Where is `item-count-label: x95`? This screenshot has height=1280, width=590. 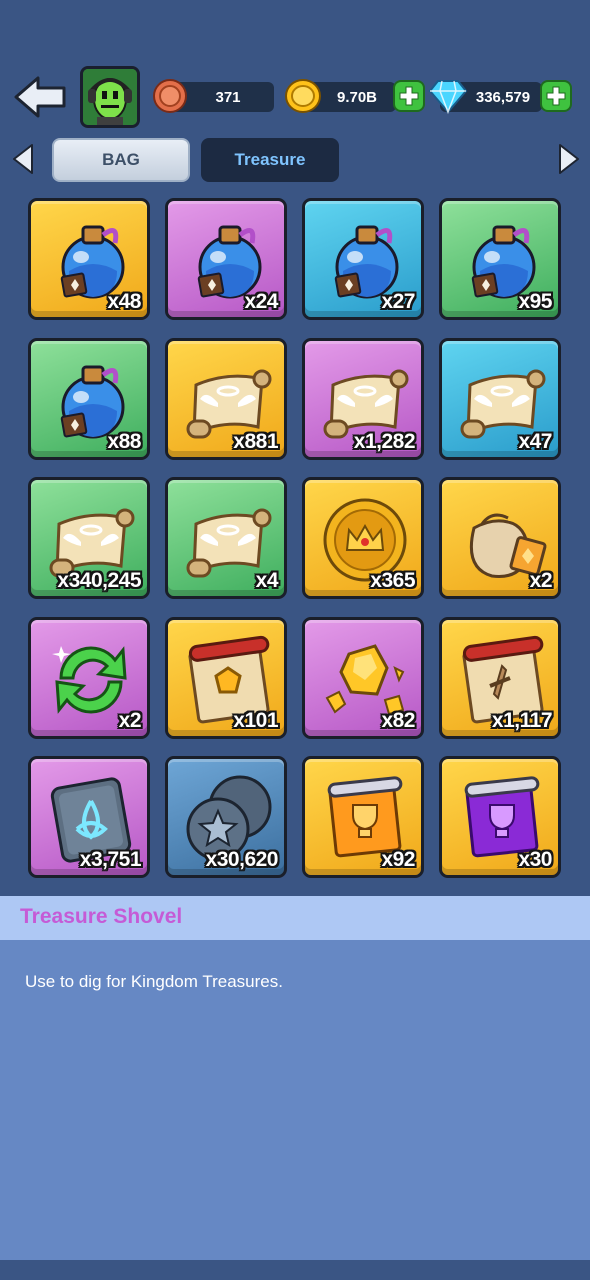
item-count-label: x95 is located at coordinates (535, 301).